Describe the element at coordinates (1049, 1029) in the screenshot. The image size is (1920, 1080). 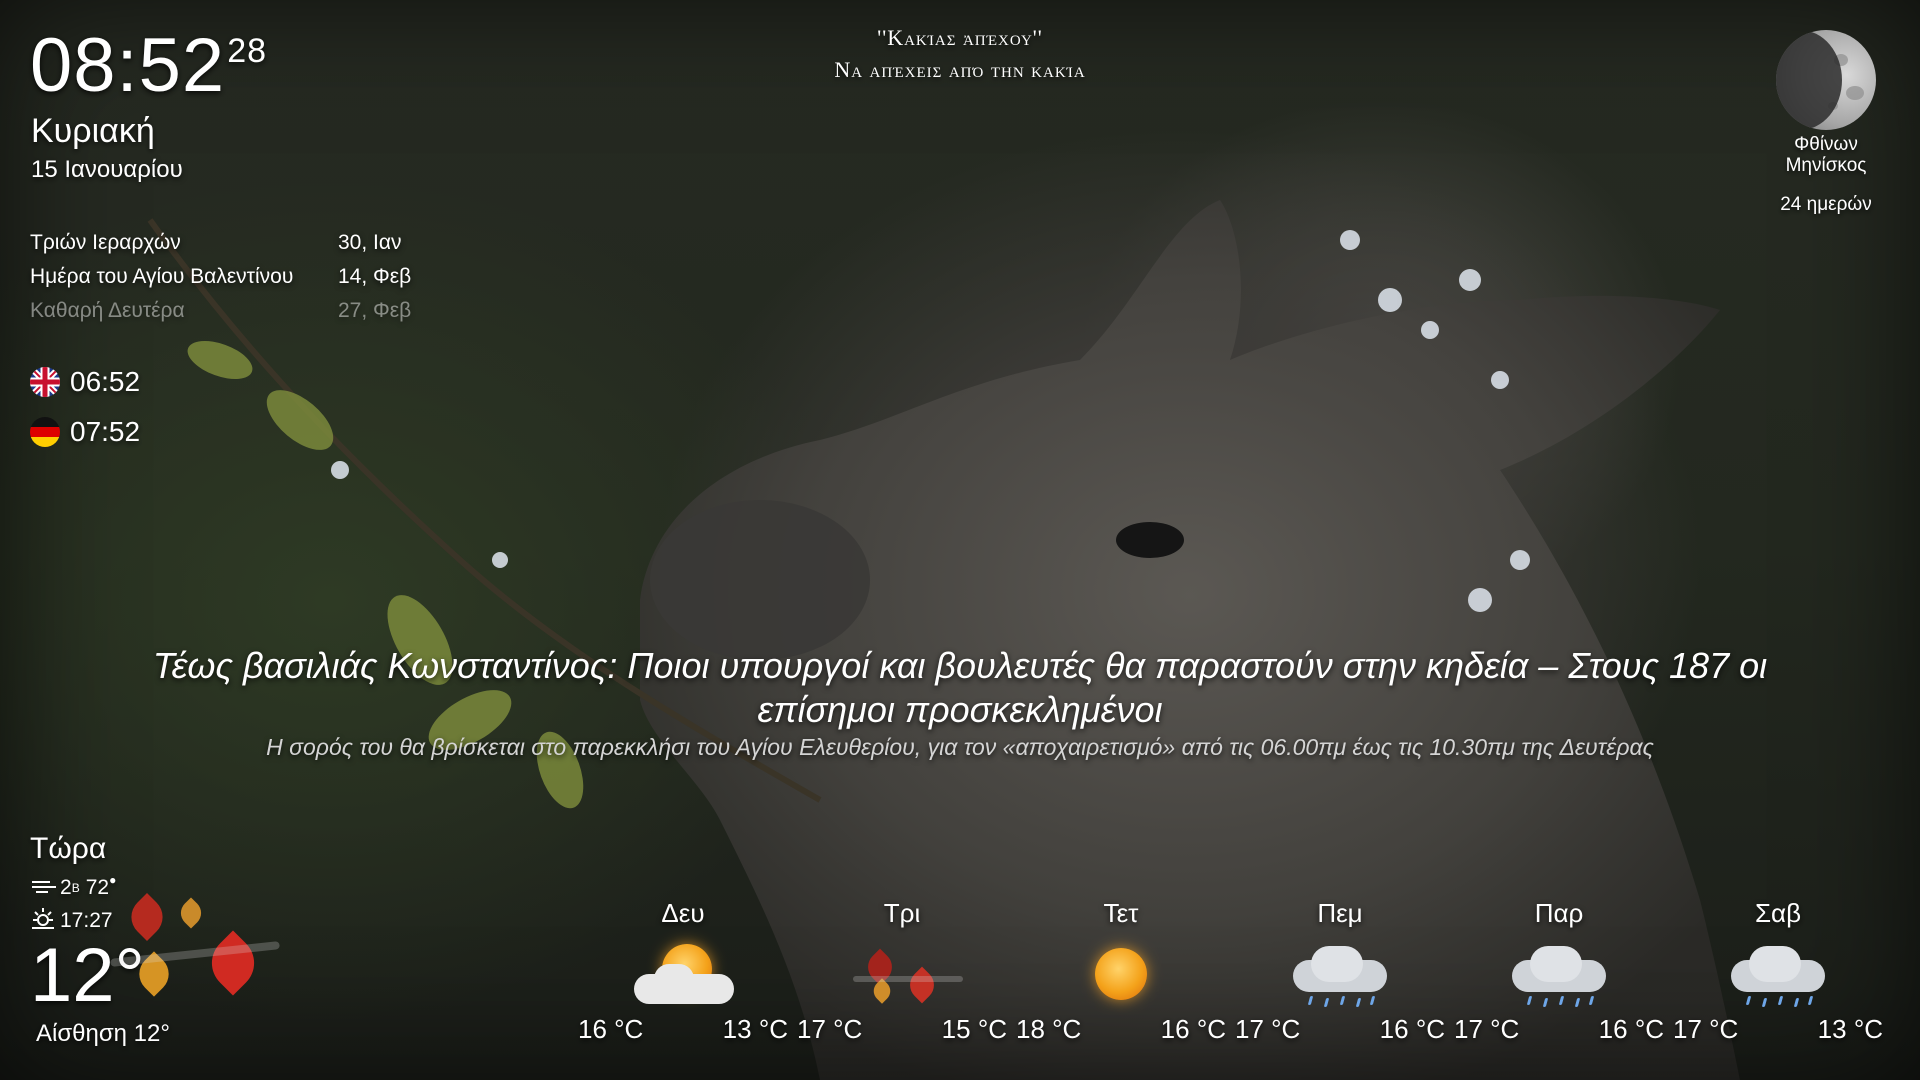
I see `forecast-high: 18 °C` at that location.